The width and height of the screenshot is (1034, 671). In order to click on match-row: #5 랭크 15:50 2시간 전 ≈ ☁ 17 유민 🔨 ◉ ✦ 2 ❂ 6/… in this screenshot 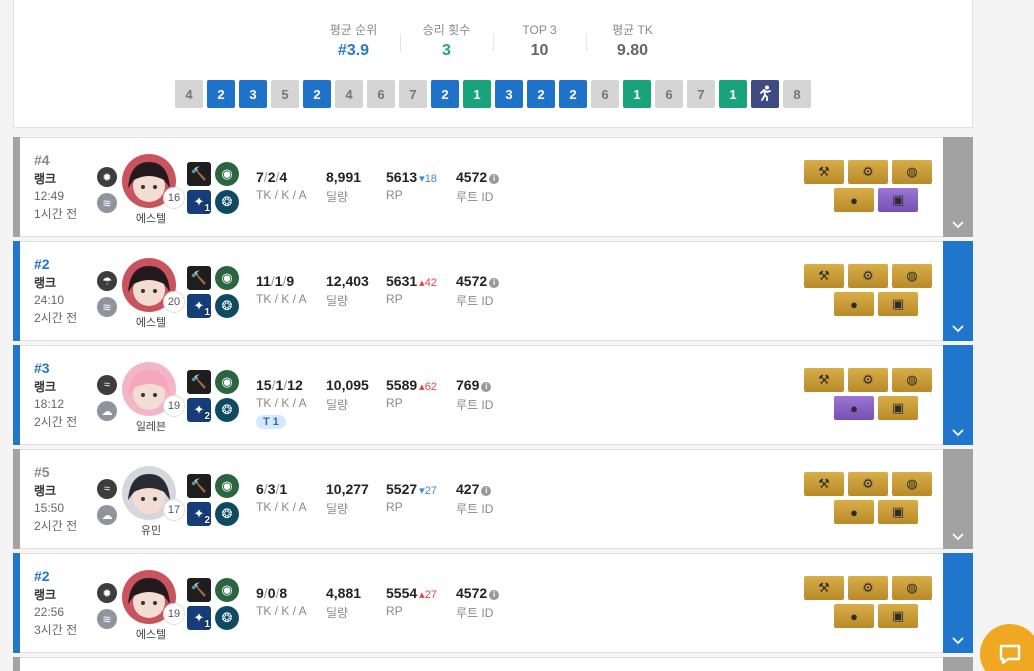, I will do `click(493, 499)`.